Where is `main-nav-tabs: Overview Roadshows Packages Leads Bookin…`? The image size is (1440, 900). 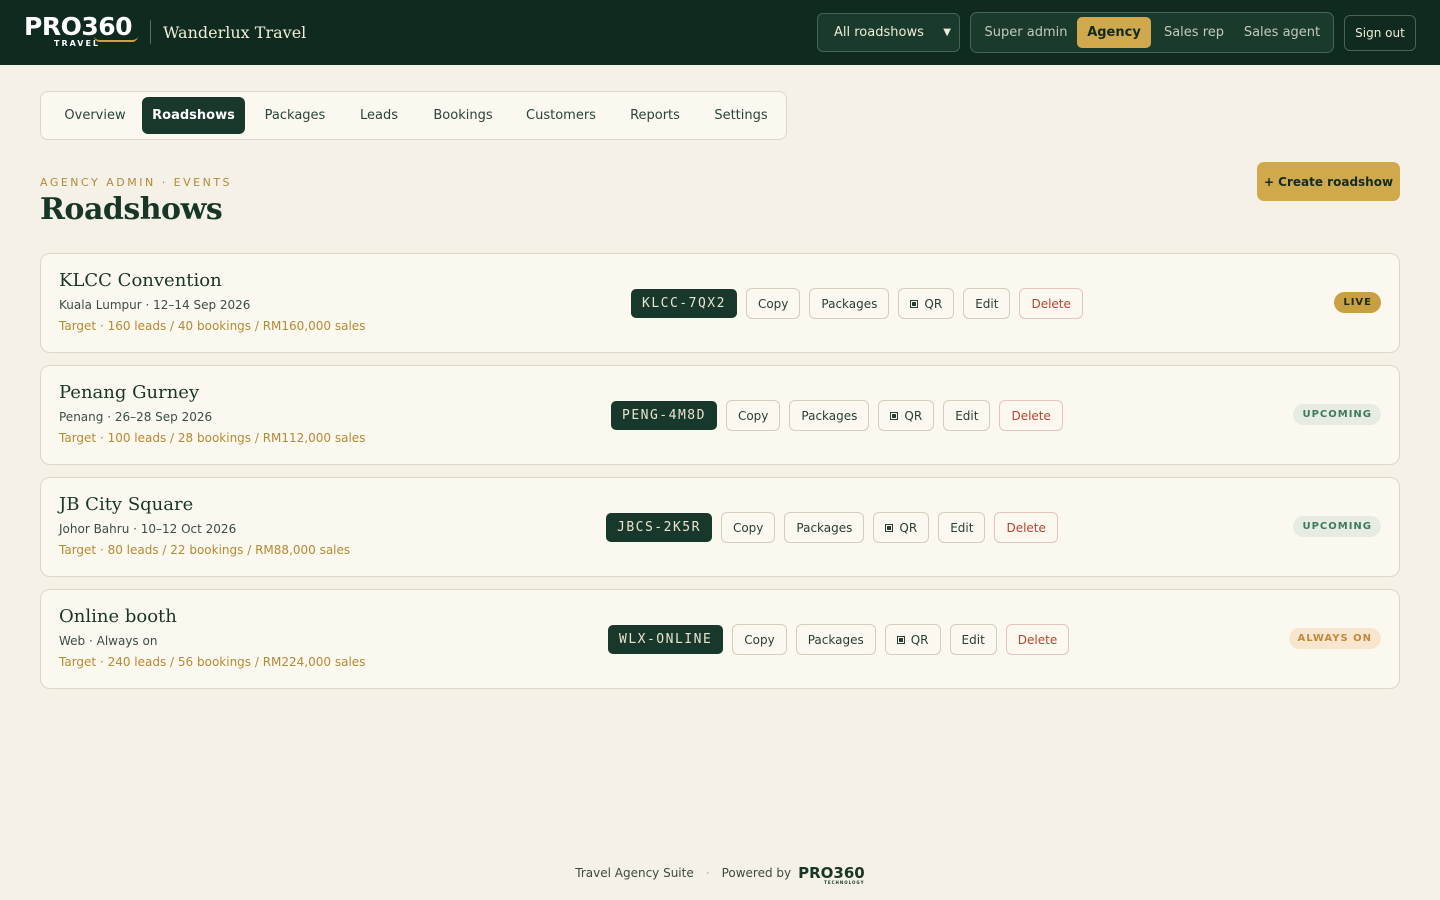
main-nav-tabs: Overview Roadshows Packages Leads Bookin… is located at coordinates (413, 115).